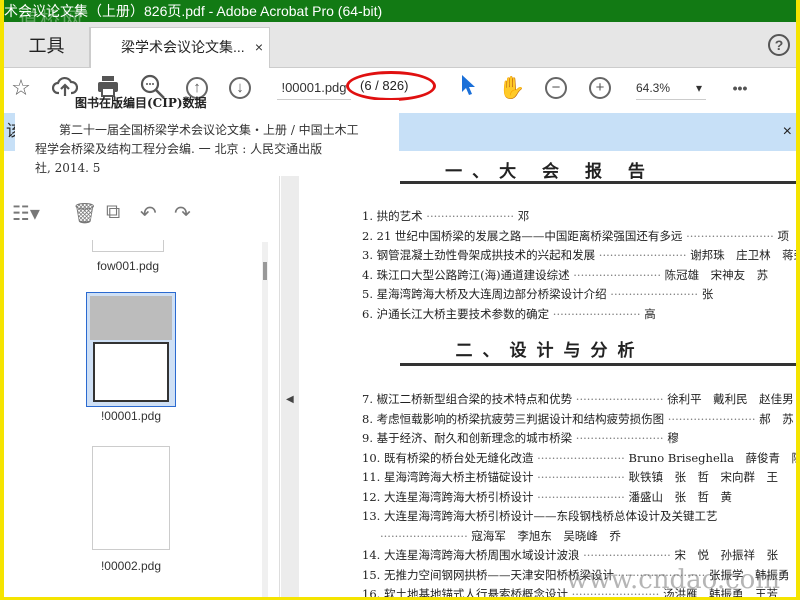 Image resolution: width=800 pixels, height=600 pixels. What do you see at coordinates (783, 235) in the screenshot?
I see `toc-authors: 项` at bounding box center [783, 235].